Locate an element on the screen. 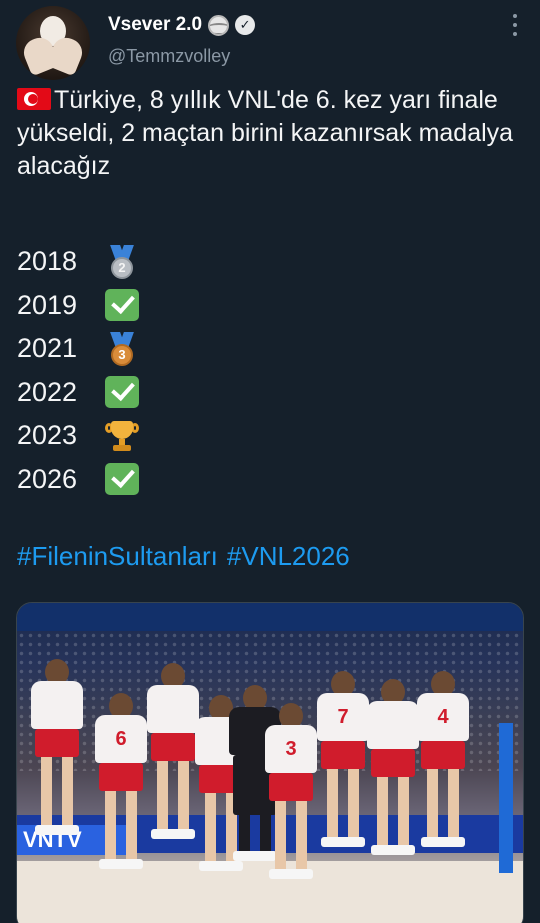 The image size is (540, 923). result-row: 2022 is located at coordinates (78, 393).